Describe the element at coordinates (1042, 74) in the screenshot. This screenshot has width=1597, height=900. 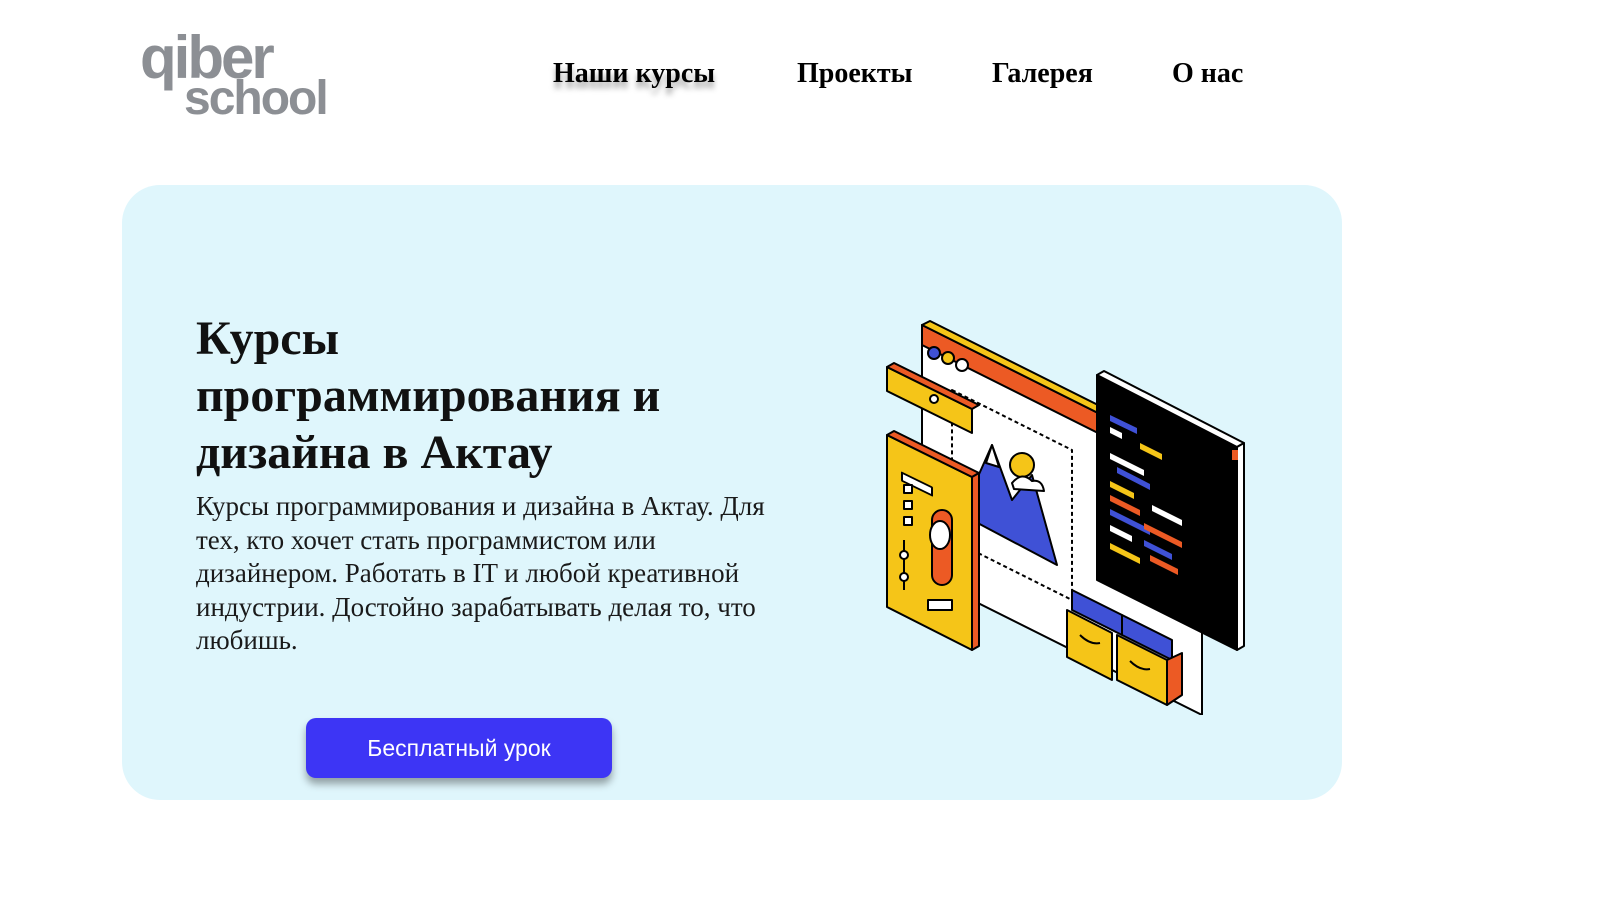
I see `nav-item-gallery: Галерея` at that location.